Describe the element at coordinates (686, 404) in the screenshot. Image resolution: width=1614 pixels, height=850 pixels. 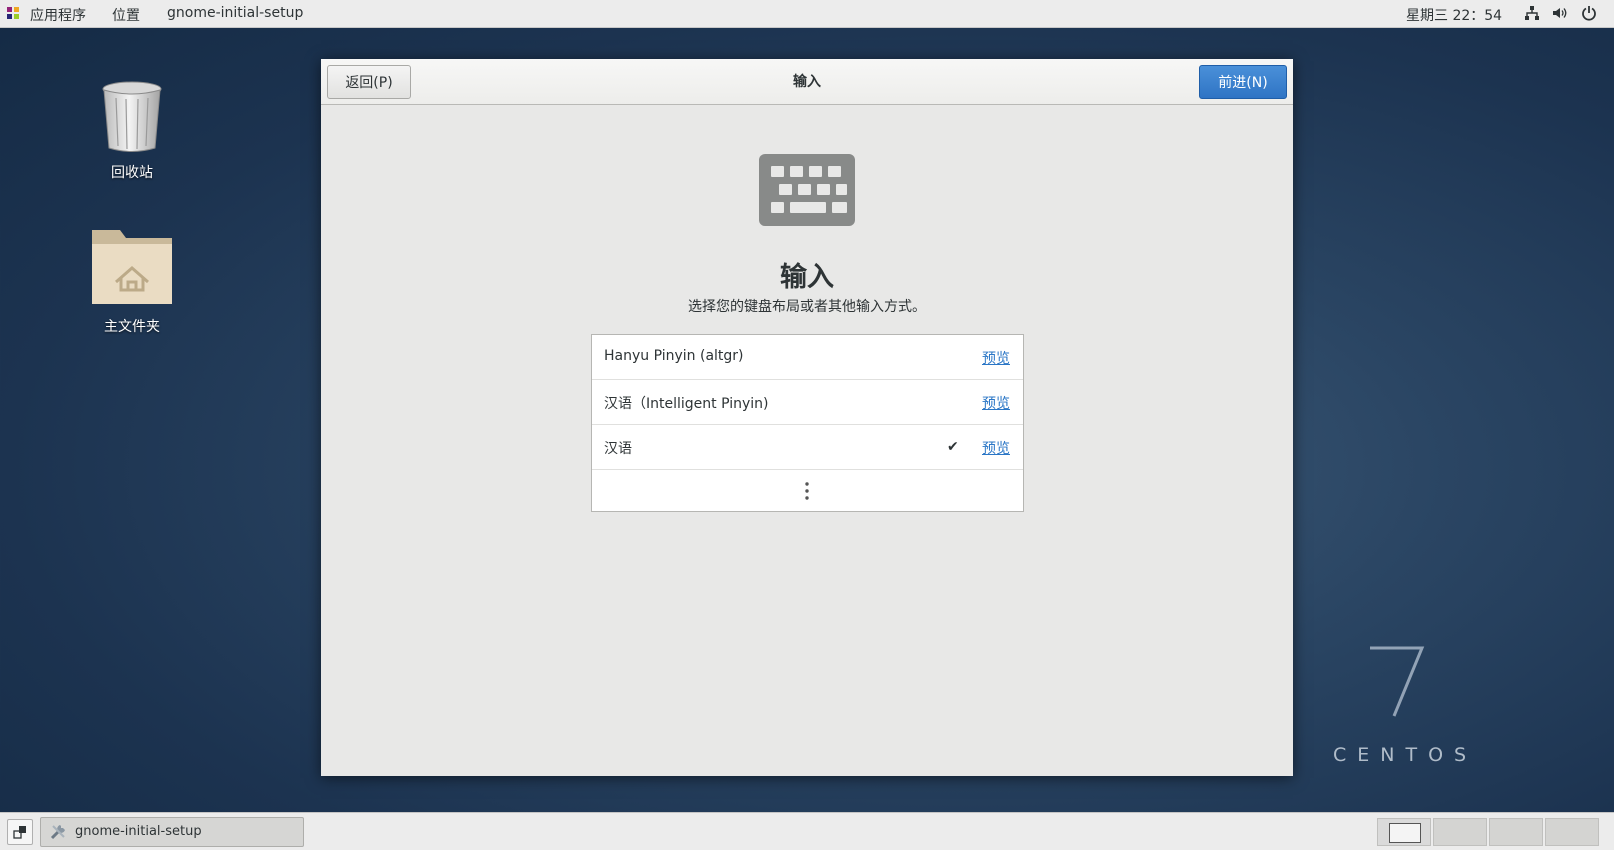
I see `input-source-name: 汉语（Intelligent Pinyin)` at that location.